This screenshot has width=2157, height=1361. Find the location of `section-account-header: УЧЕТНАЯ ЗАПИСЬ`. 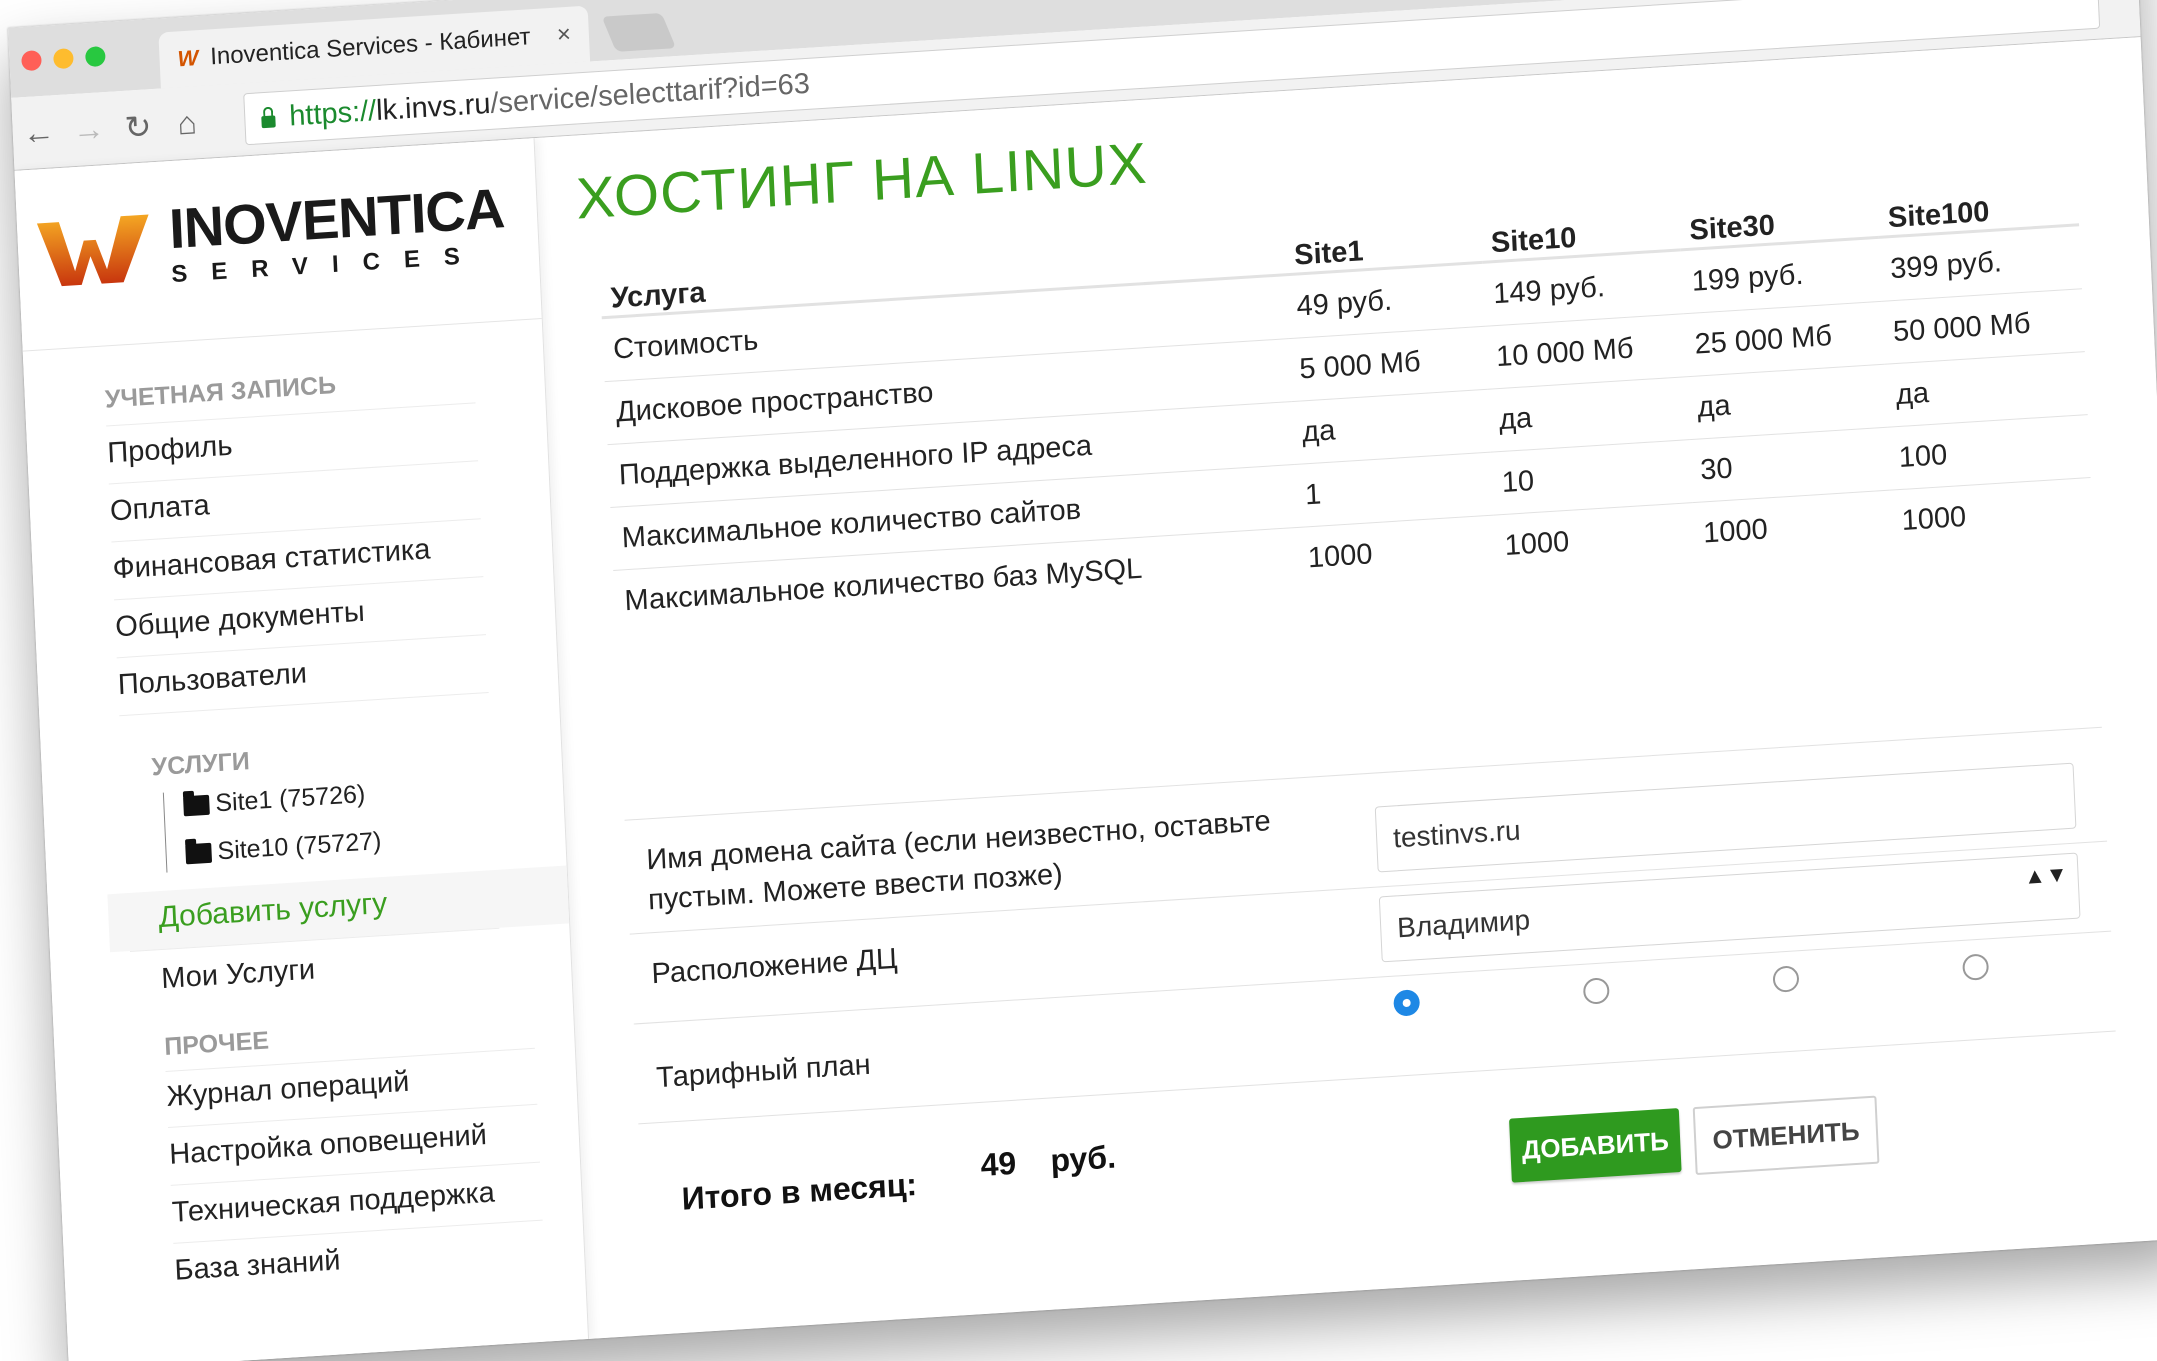

section-account-header: УЧЕТНАЯ ЗАПИСЬ is located at coordinates (220, 392).